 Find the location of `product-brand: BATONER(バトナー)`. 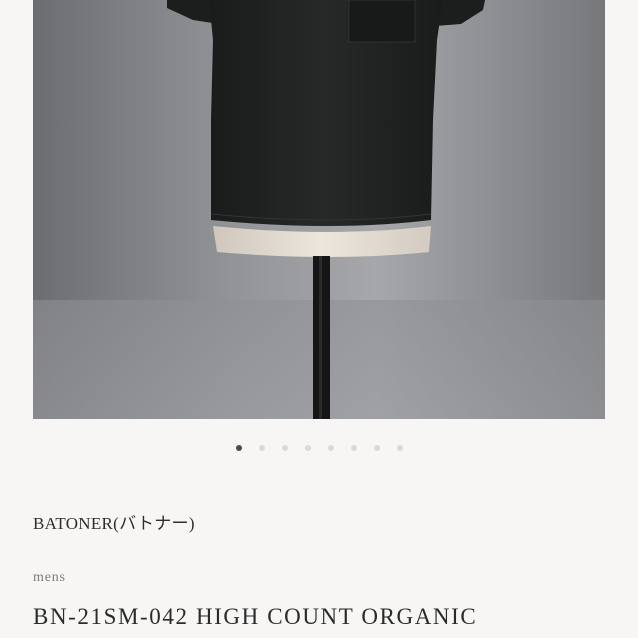

product-brand: BATONER(バトナー) is located at coordinates (114, 521).